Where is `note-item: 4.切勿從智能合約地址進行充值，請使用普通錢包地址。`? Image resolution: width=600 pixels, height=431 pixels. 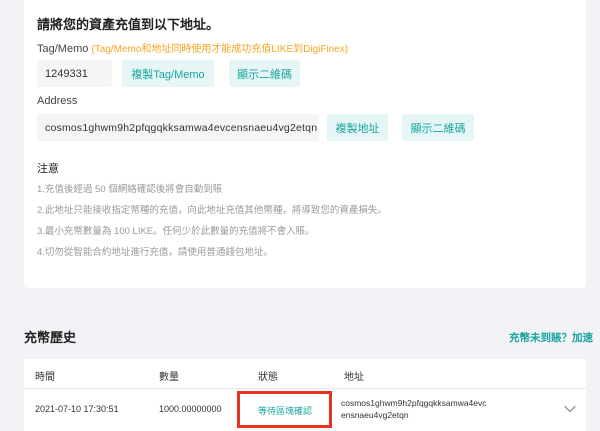
note-item: 4.切勿從智能合約地址進行充值，請使用普通錢包地址。 is located at coordinates (155, 252).